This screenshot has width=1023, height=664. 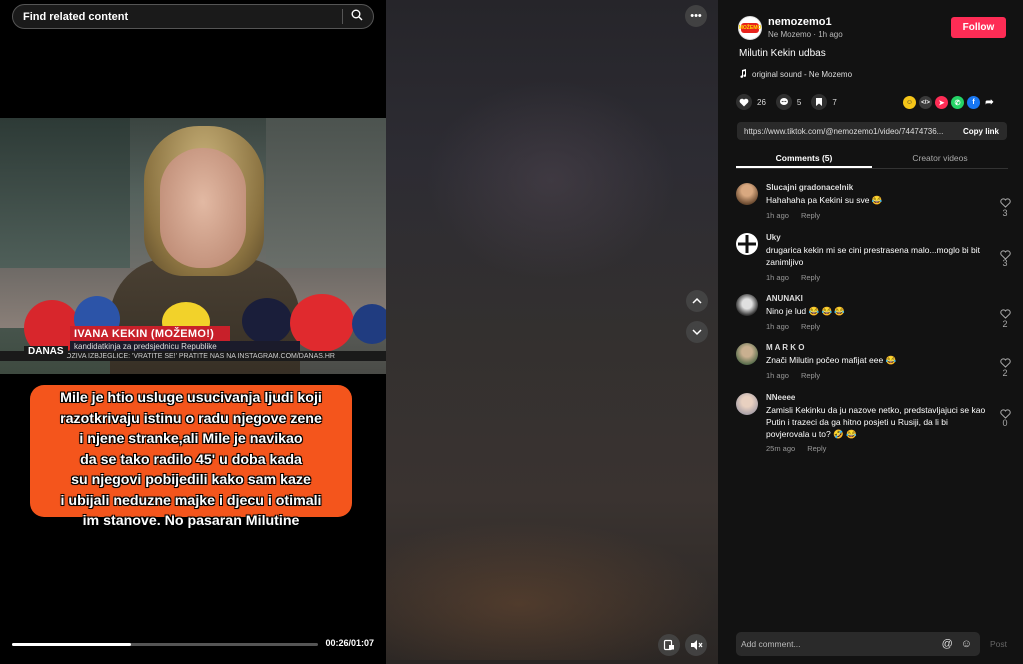 What do you see at coordinates (744, 102) in the screenshot?
I see `heart-icon` at bounding box center [744, 102].